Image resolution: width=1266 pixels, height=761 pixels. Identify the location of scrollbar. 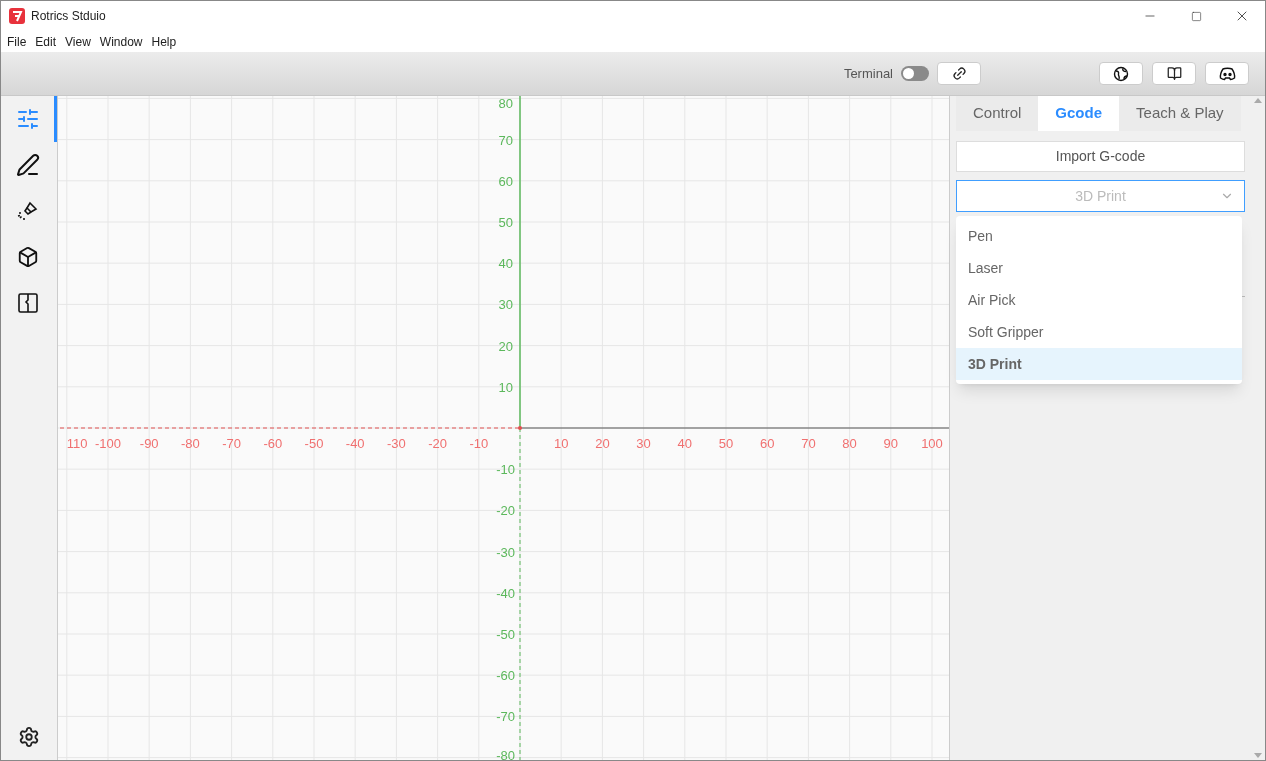
(1258, 428).